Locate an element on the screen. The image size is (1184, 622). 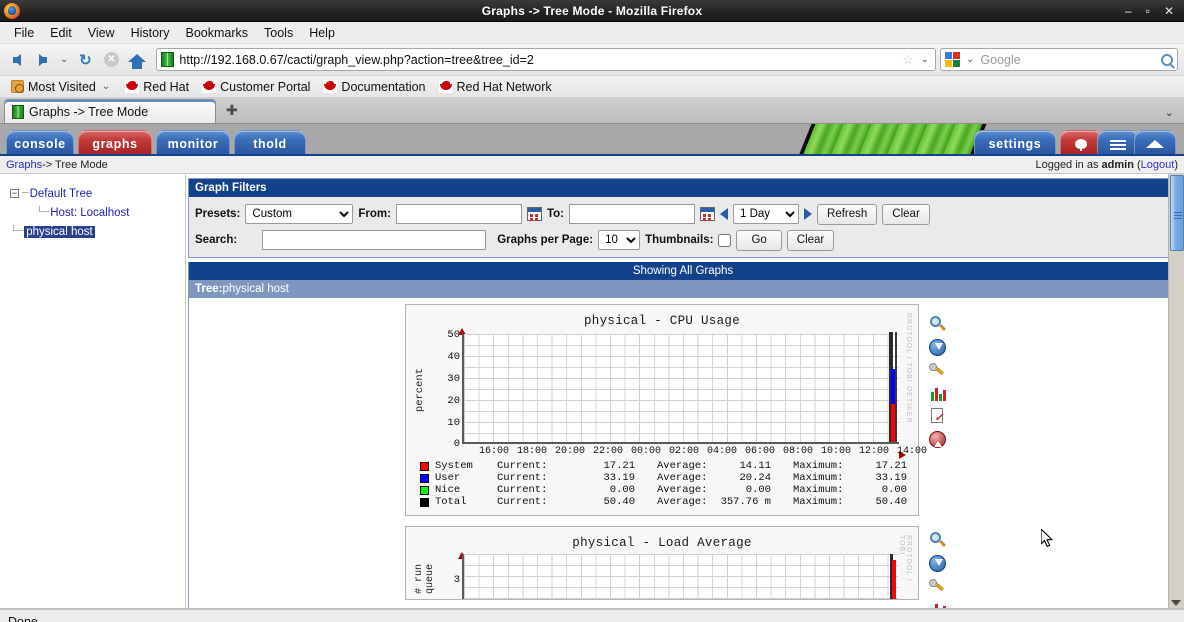
bookmark-most-visited: Most Visited ⌄ is located at coordinates (61, 87).